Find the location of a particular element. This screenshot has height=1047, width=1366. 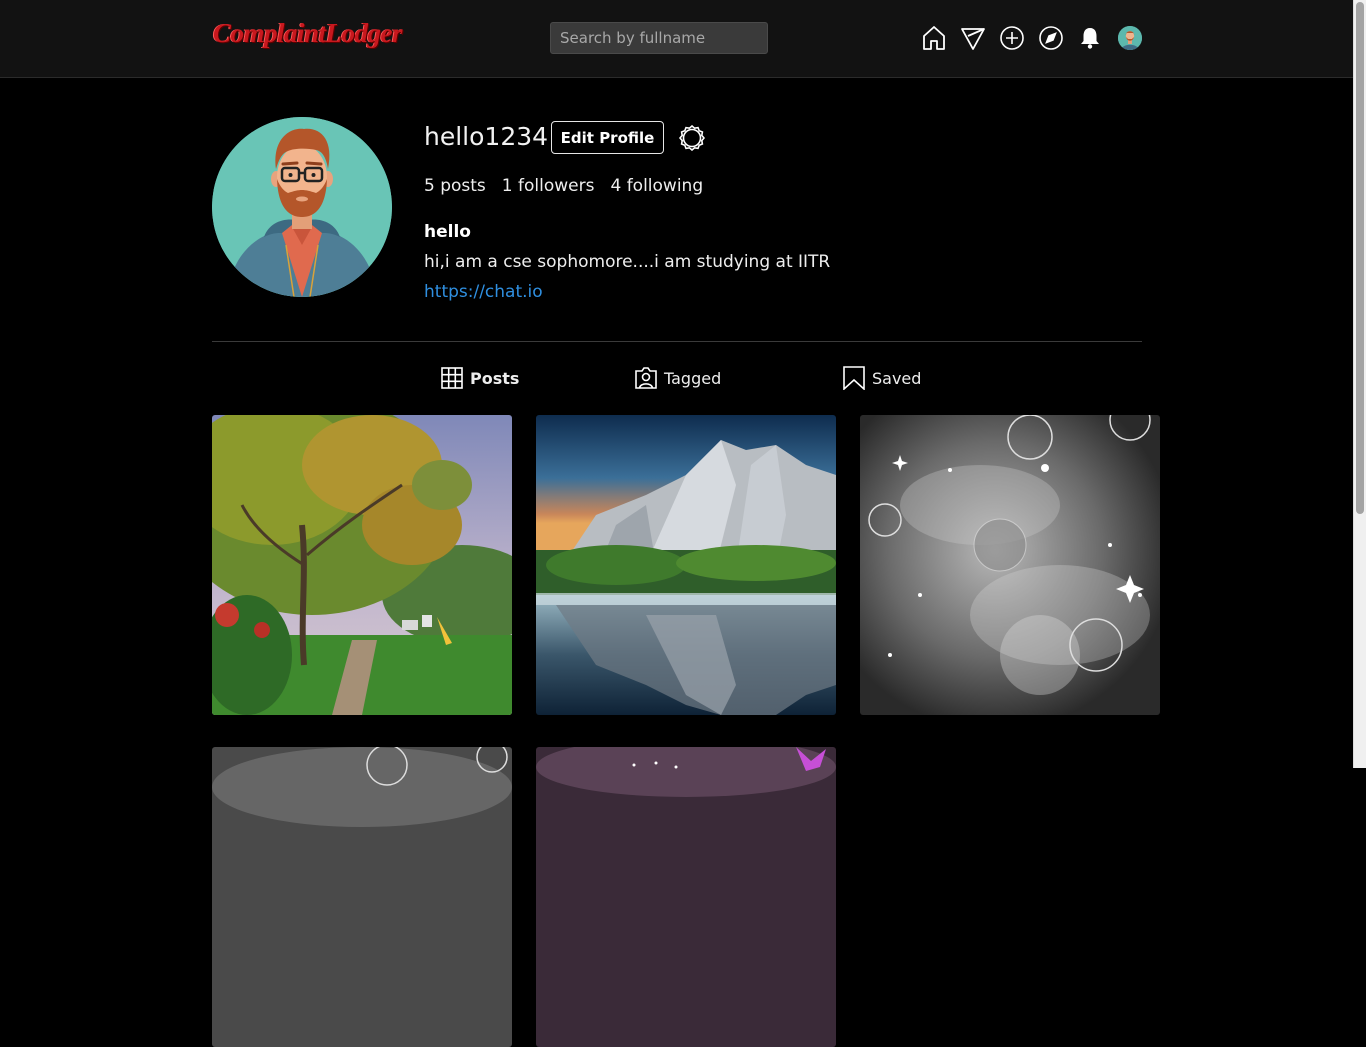

add-post-icon is located at coordinates (1012, 38).